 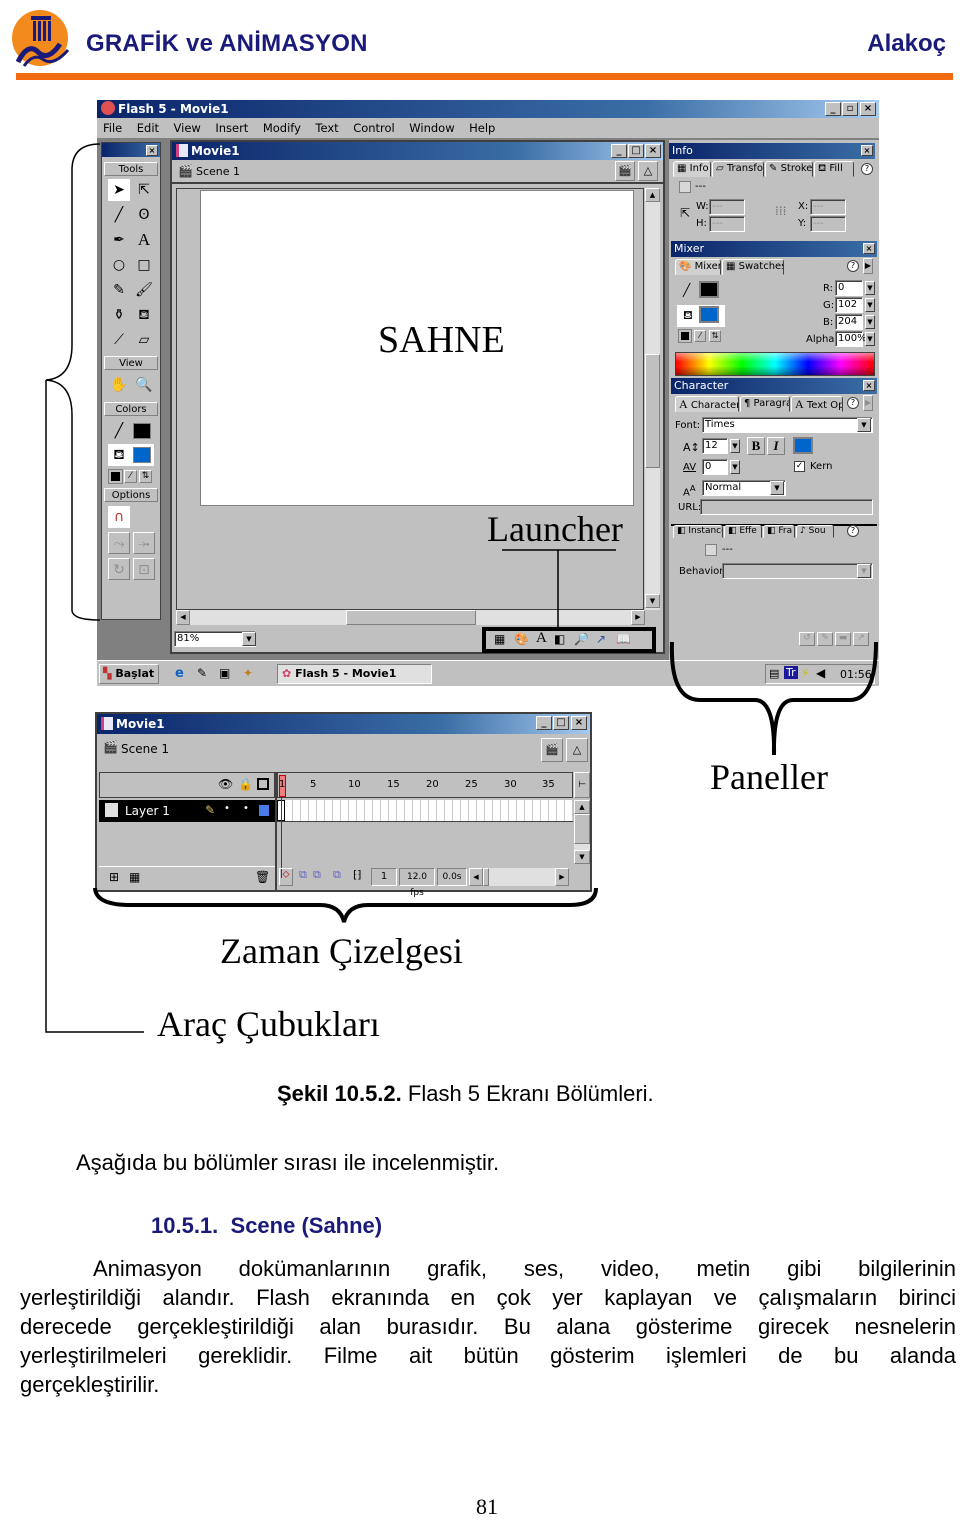 I want to click on timeline-annotation: Zaman Çizelgesi, so click(x=341, y=951).